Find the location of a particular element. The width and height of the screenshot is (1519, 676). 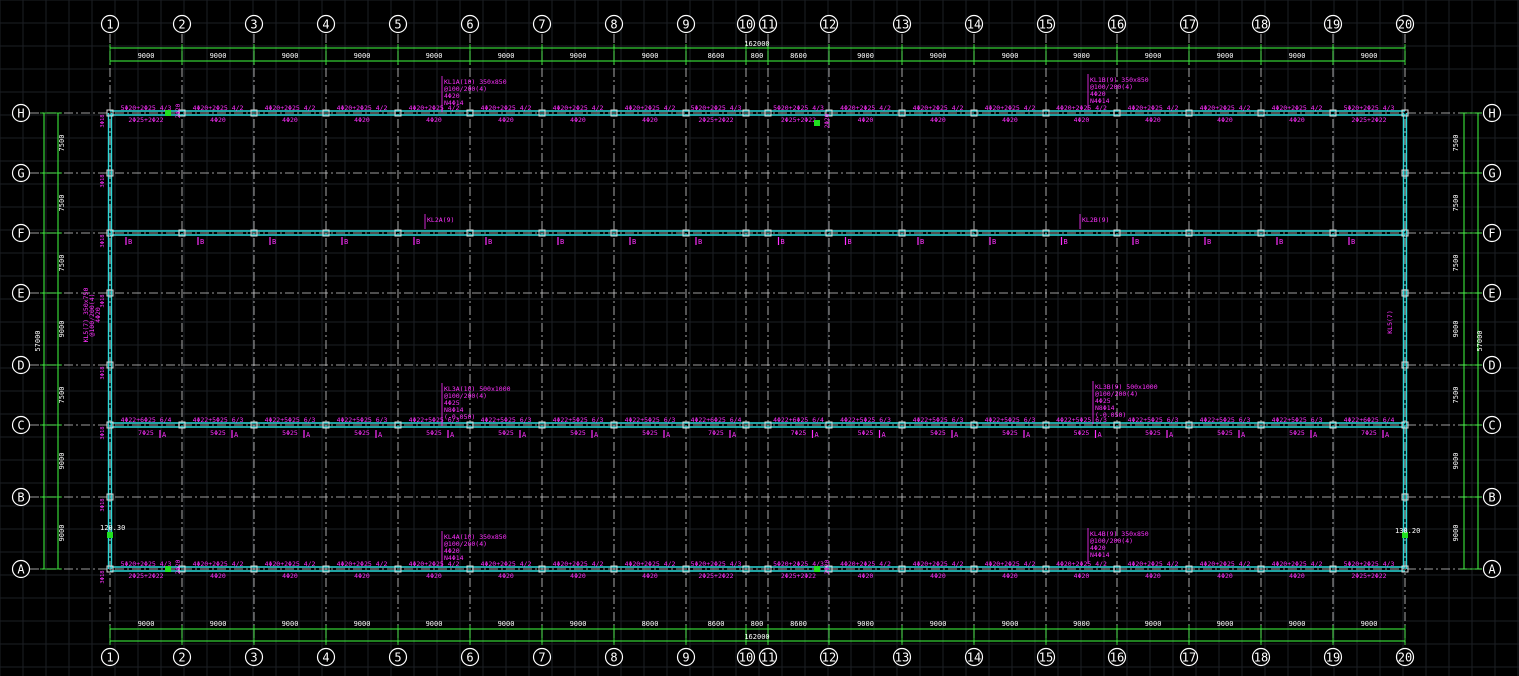

beam-callout-text: N4Φ14 is located at coordinates (454, 558).